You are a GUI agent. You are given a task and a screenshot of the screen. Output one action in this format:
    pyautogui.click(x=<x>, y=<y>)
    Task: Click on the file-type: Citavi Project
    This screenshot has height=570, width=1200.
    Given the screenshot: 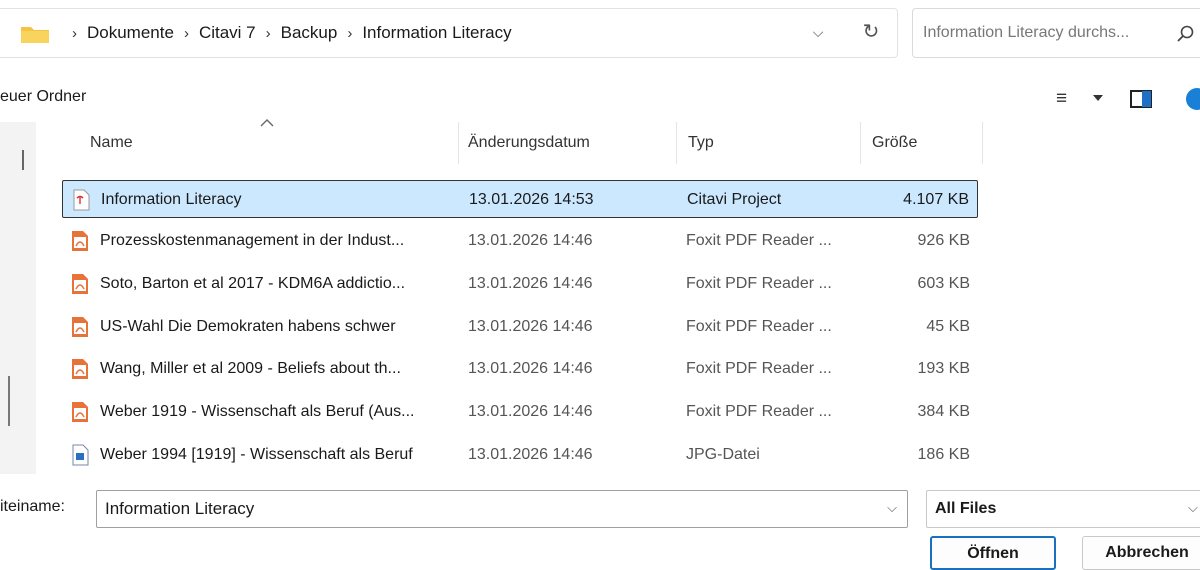 What is the action you would take?
    pyautogui.click(x=734, y=199)
    